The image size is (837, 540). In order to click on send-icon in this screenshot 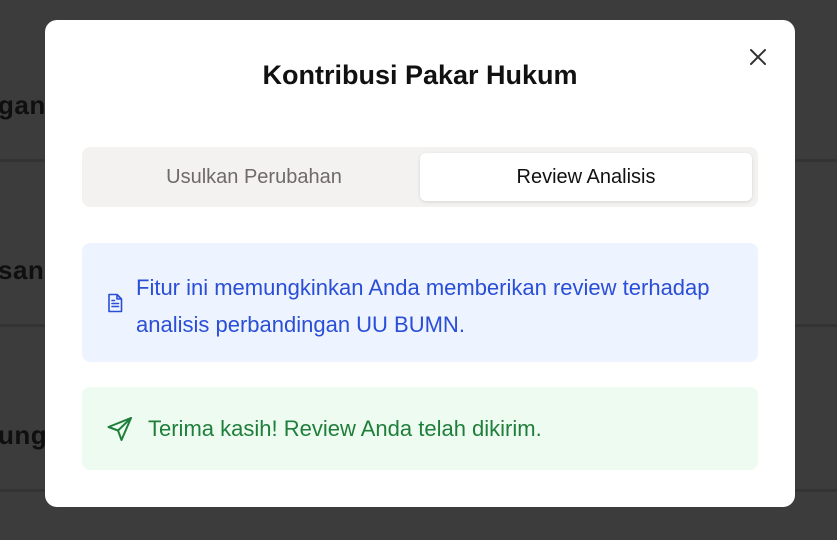, I will do `click(119, 429)`.